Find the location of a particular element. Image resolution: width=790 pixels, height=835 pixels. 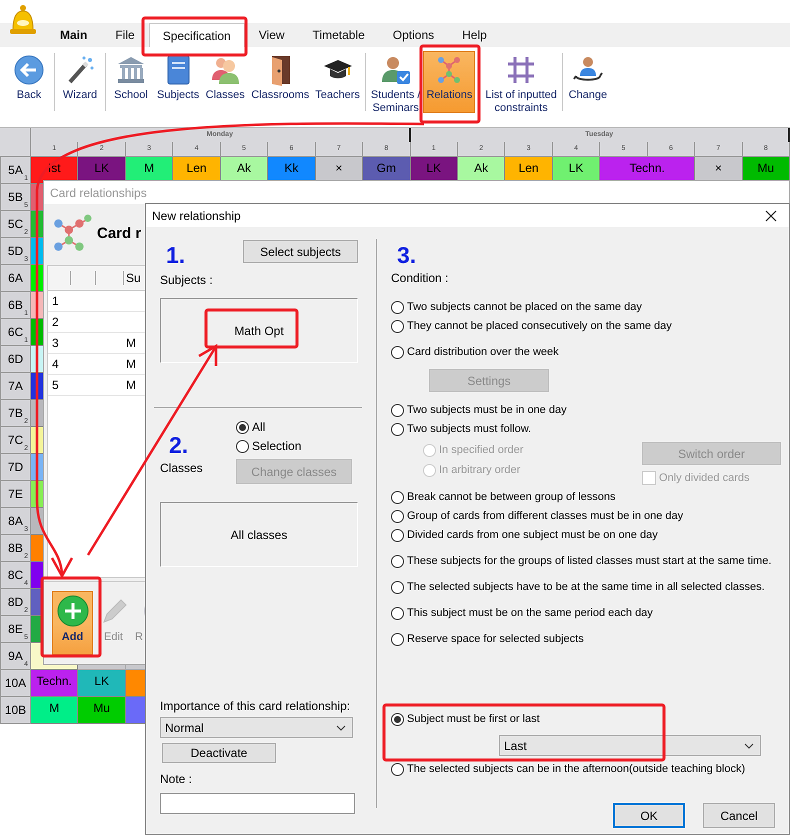

menu-tab: Main is located at coordinates (74, 35).